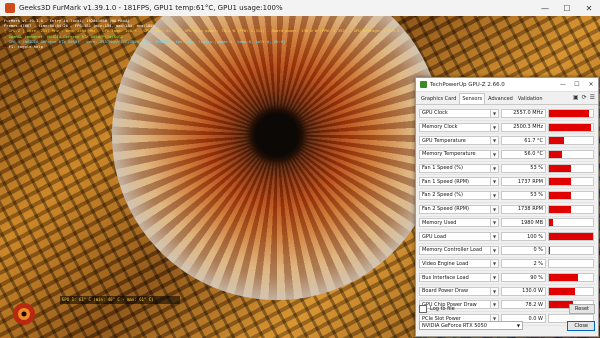  Describe the element at coordinates (438, 99) in the screenshot. I see `tab-graphics-card: Graphics Card` at that location.